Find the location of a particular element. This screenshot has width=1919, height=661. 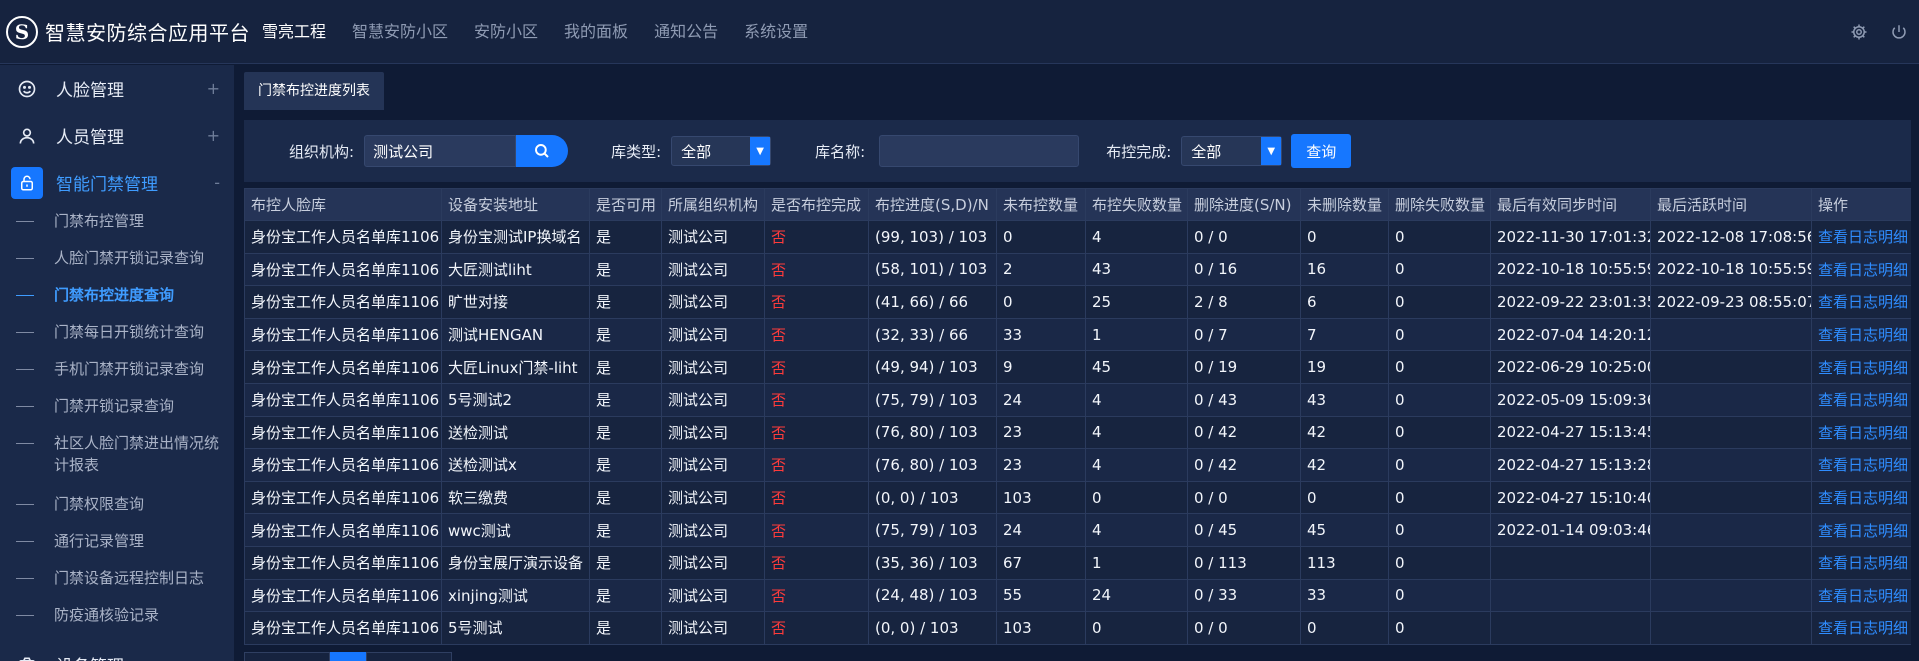

deploy-done-select: 全部 ▼ is located at coordinates (1232, 151).